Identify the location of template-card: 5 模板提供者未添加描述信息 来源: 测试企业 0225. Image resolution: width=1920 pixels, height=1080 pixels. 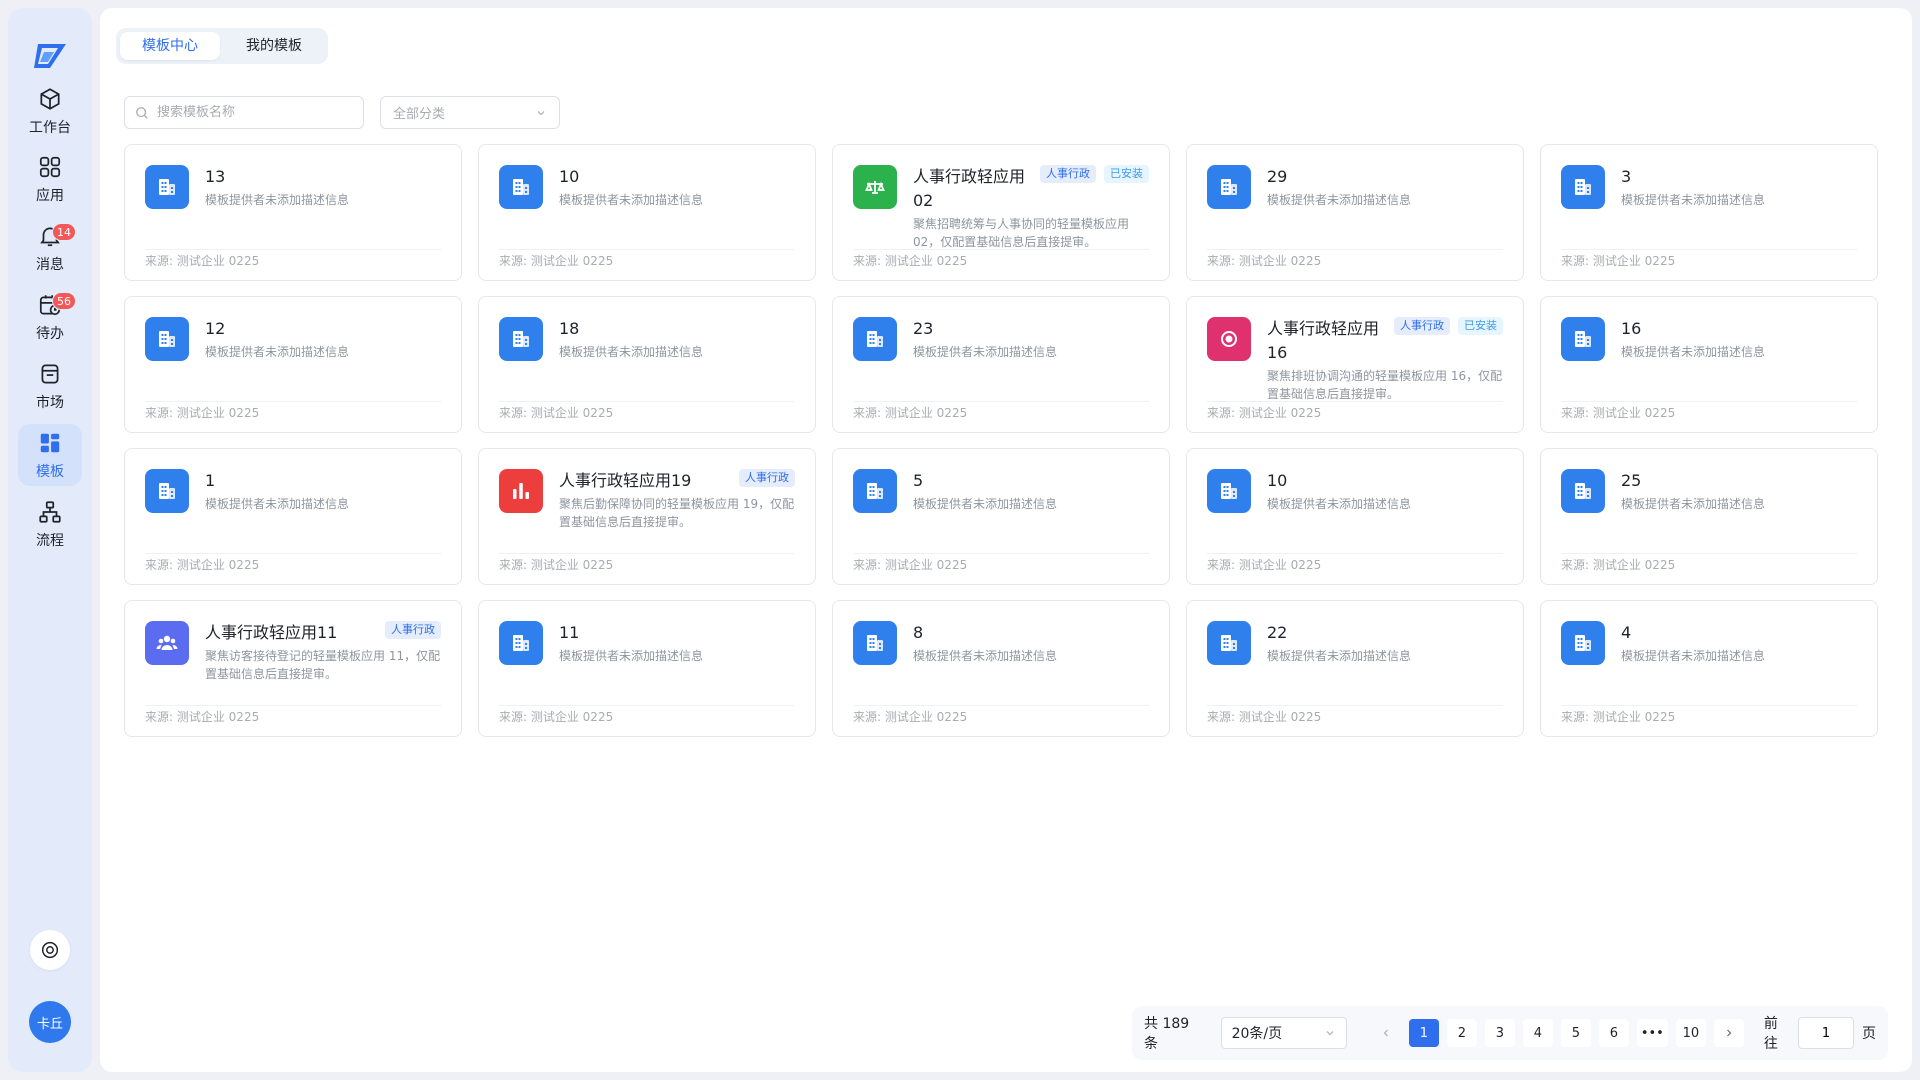
(1001, 516).